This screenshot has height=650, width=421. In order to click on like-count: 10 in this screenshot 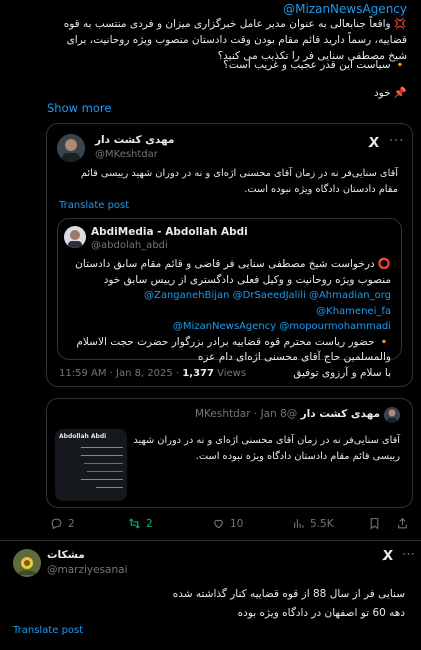, I will do `click(237, 523)`.